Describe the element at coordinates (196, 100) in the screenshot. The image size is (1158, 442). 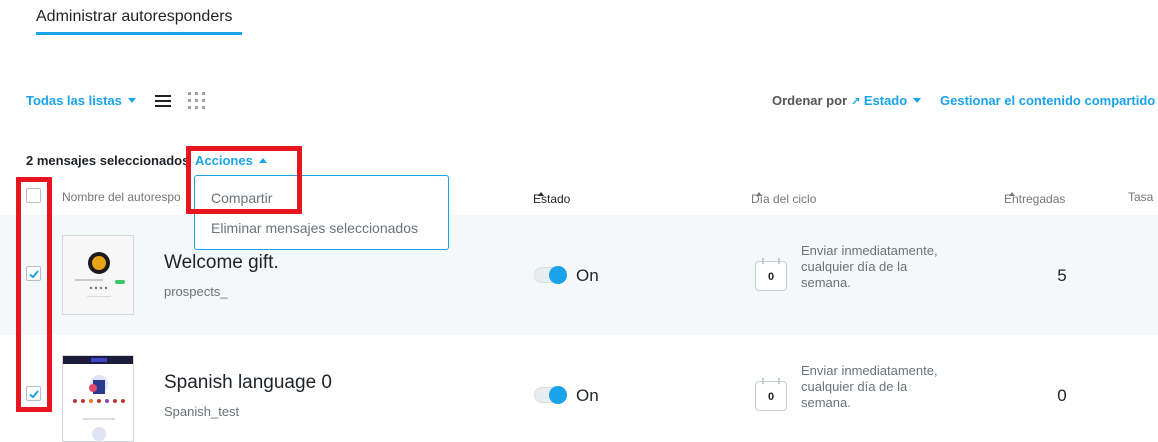
I see `grid-view-icon` at that location.